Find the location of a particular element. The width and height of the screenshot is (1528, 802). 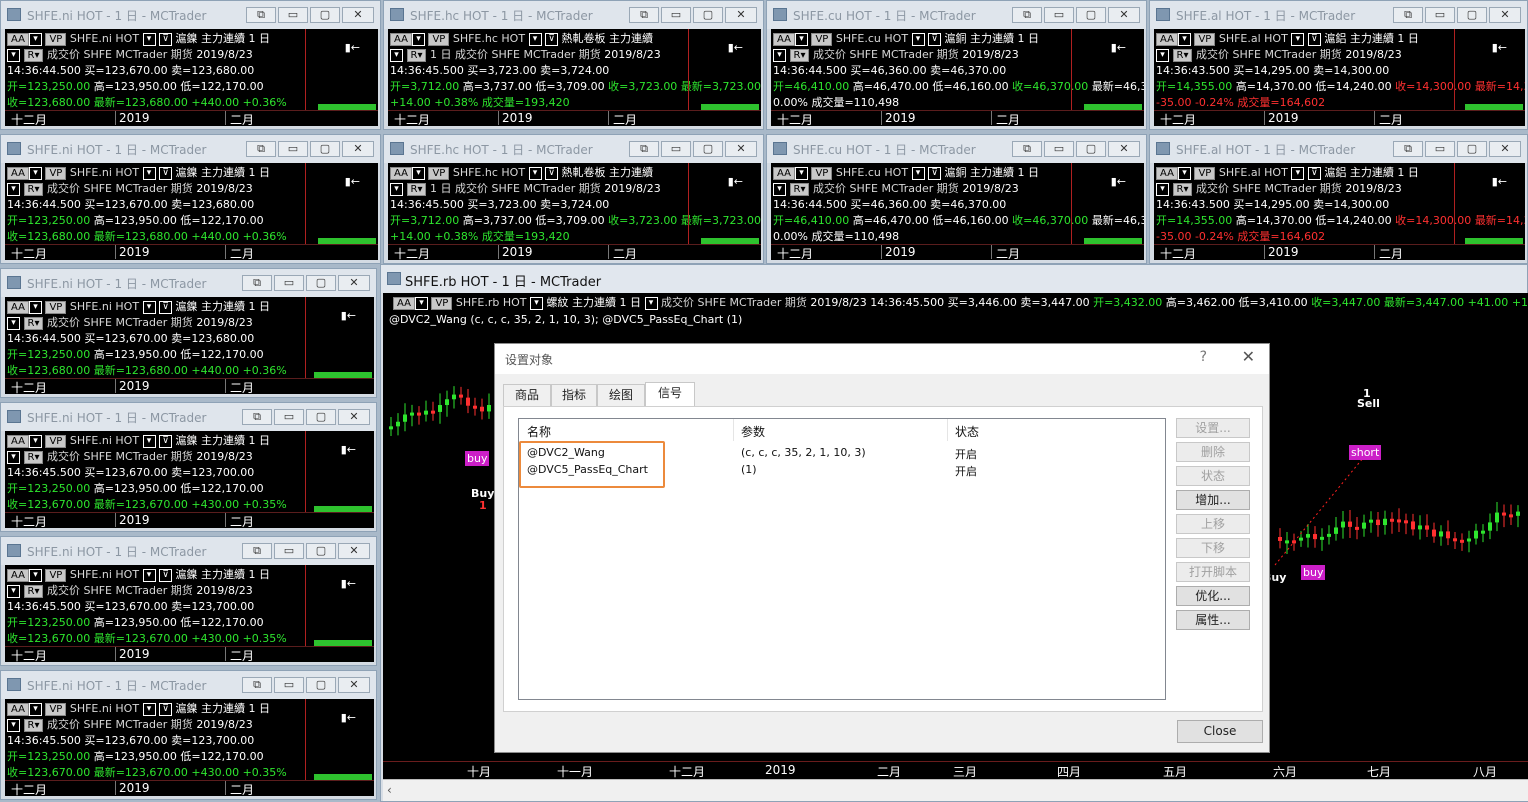

help-icon: ? is located at coordinates (1203, 357).